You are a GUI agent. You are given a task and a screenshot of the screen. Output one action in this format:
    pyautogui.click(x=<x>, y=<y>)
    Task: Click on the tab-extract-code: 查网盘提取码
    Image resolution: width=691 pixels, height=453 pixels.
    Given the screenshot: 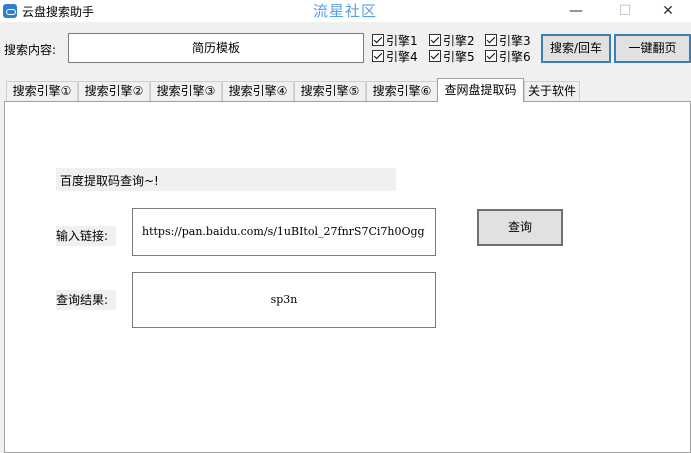 What is the action you would take?
    pyautogui.click(x=480, y=90)
    